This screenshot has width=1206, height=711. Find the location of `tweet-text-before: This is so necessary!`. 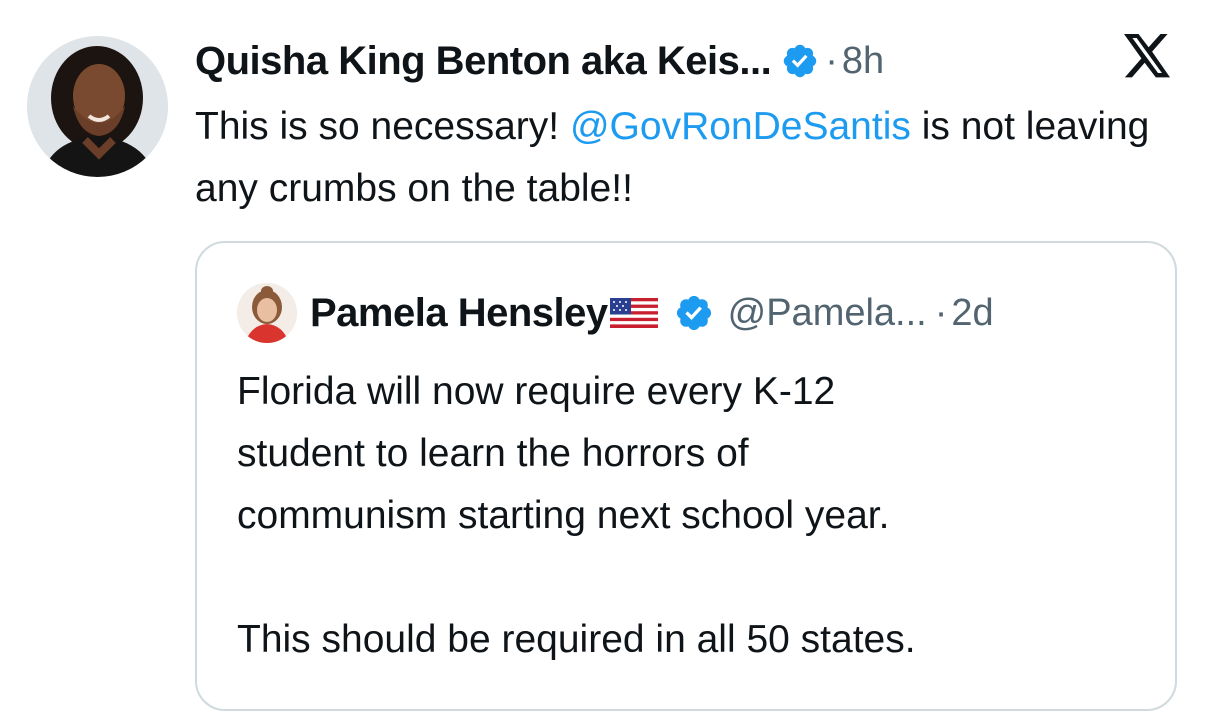

tweet-text-before: This is so necessary! is located at coordinates (382, 126).